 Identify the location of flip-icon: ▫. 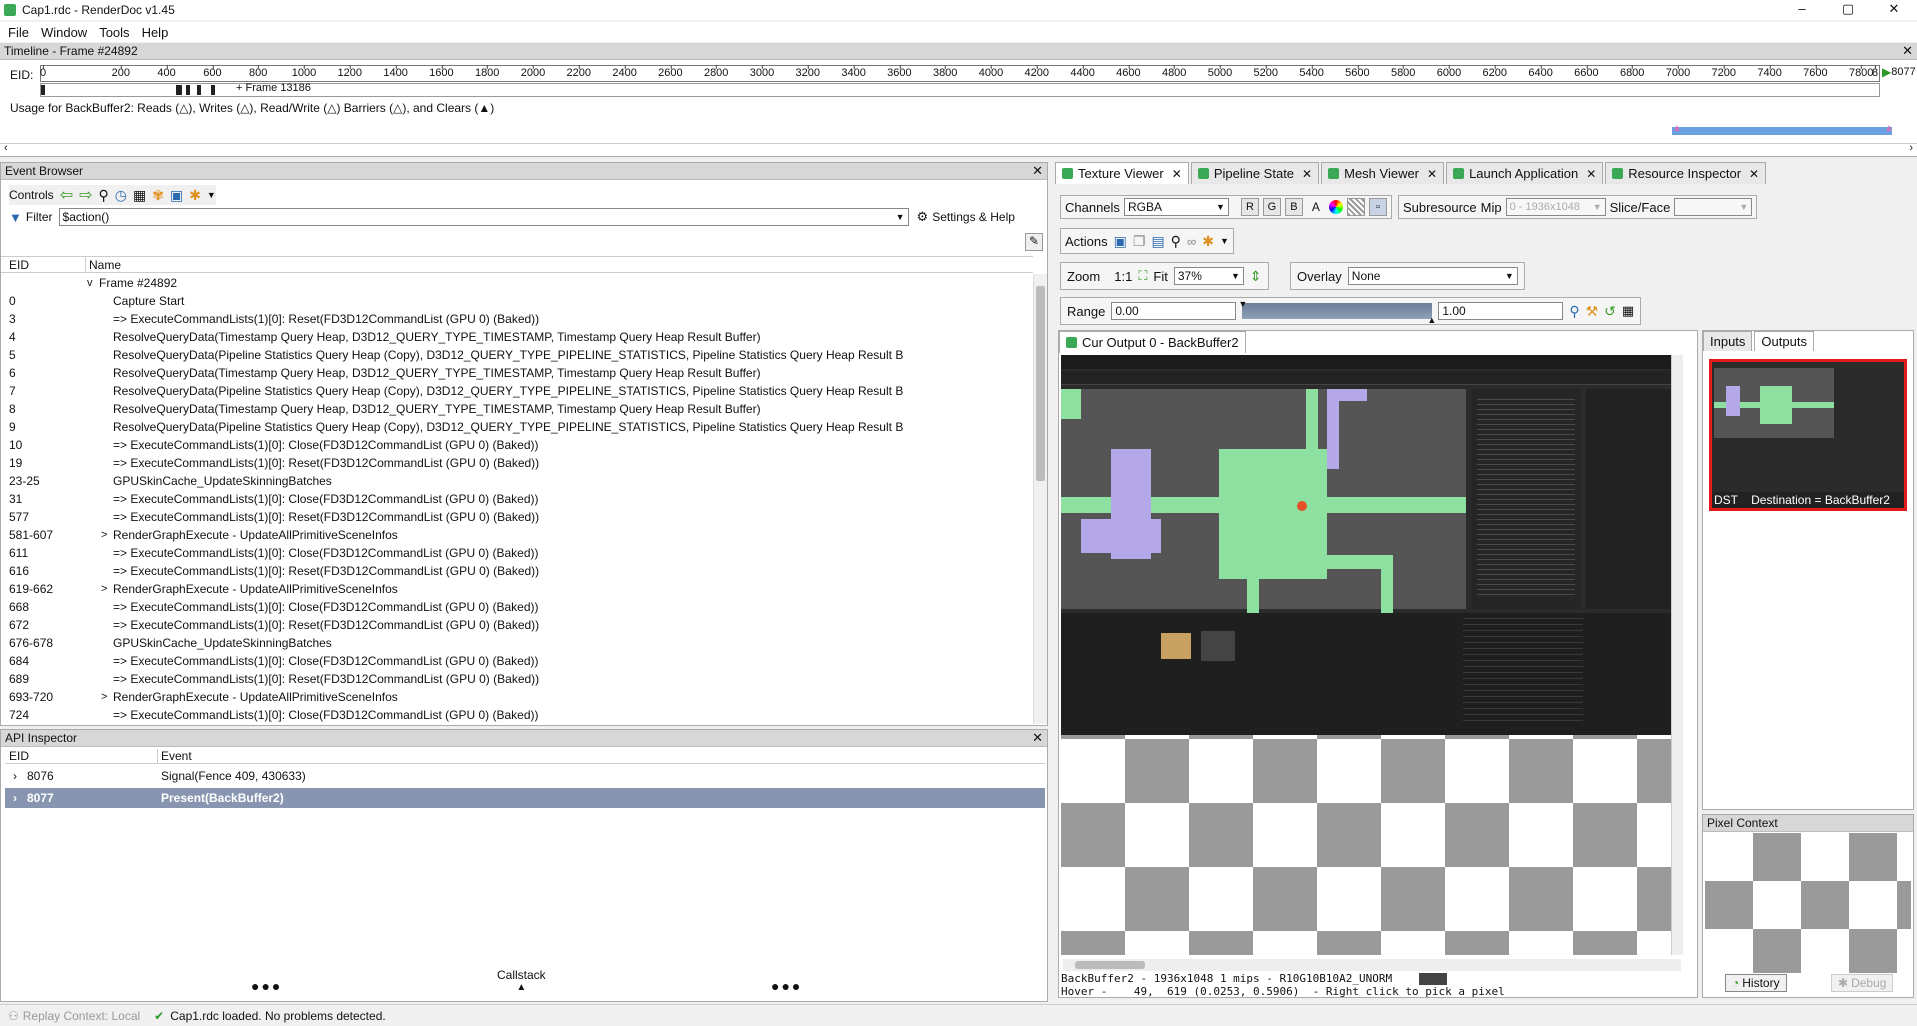
(1377, 207).